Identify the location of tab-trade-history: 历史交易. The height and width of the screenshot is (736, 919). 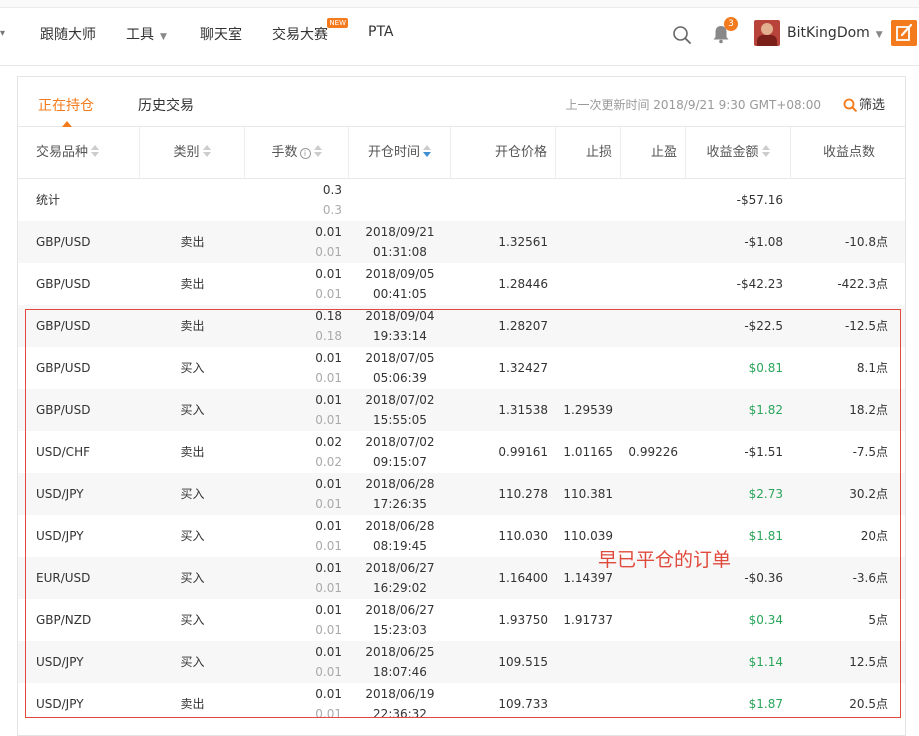
(166, 105).